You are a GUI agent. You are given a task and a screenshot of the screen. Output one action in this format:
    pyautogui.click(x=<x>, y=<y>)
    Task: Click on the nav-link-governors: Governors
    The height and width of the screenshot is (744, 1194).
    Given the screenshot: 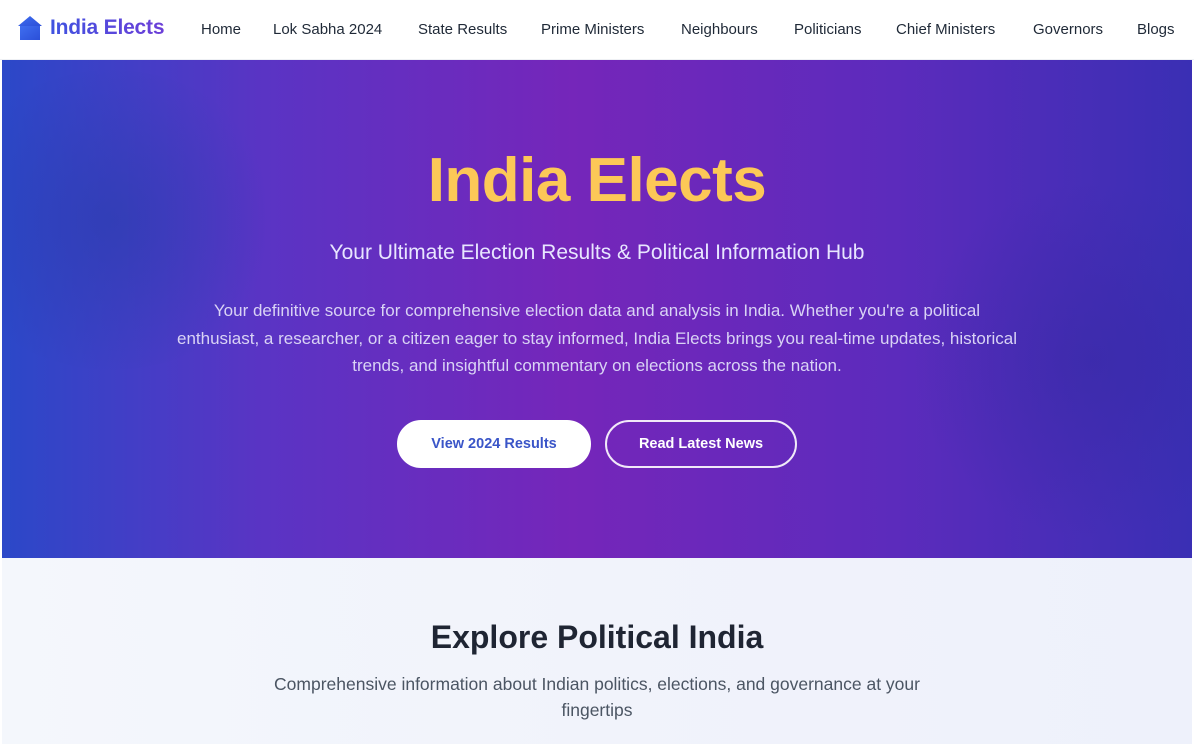 What is the action you would take?
    pyautogui.click(x=1068, y=30)
    